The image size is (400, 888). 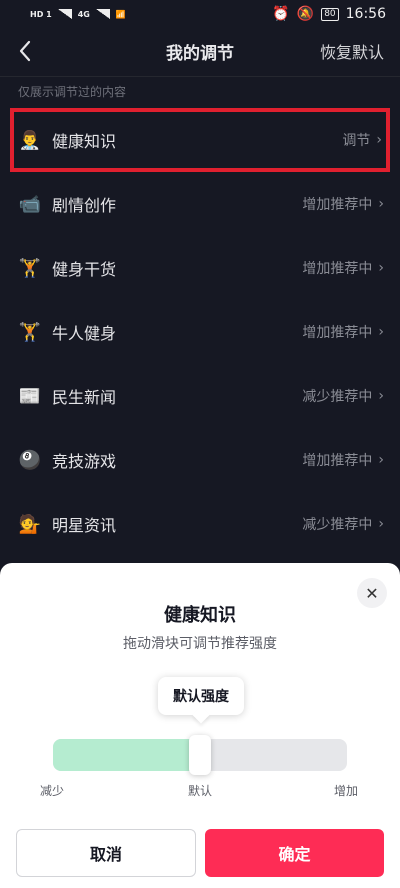 I want to click on video-camera-icon: 📹, so click(x=30, y=204).